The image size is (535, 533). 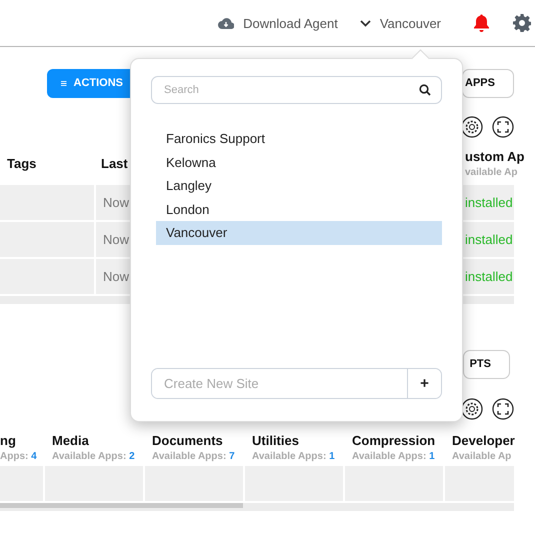 What do you see at coordinates (63, 83) in the screenshot?
I see `menu-icon` at bounding box center [63, 83].